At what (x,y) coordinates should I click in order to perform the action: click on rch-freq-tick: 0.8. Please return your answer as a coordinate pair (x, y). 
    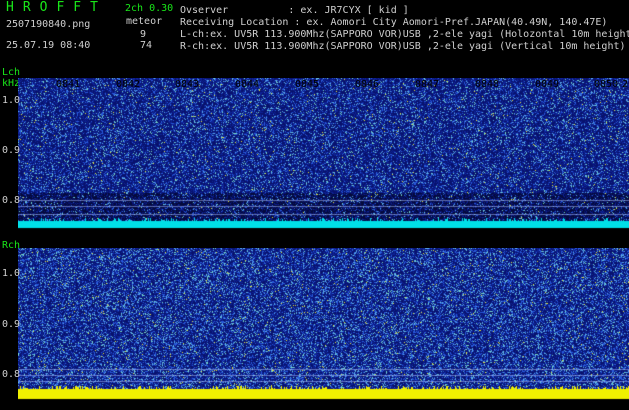
    Looking at the image, I should click on (11, 374).